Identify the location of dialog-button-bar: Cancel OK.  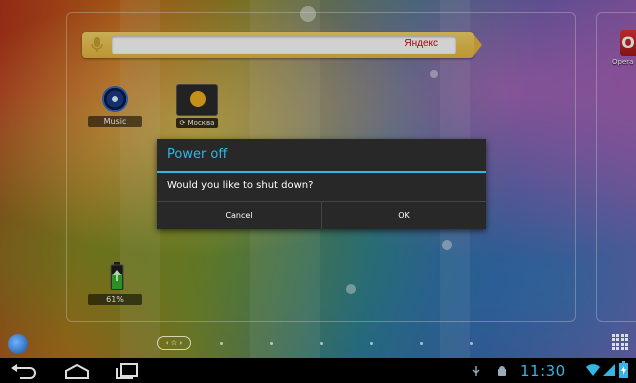
(321, 215).